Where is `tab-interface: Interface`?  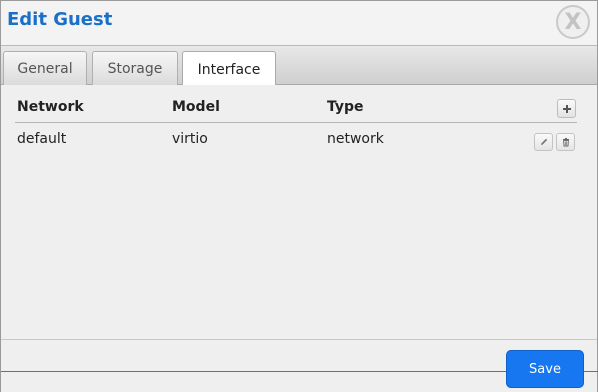 tab-interface: Interface is located at coordinates (229, 69).